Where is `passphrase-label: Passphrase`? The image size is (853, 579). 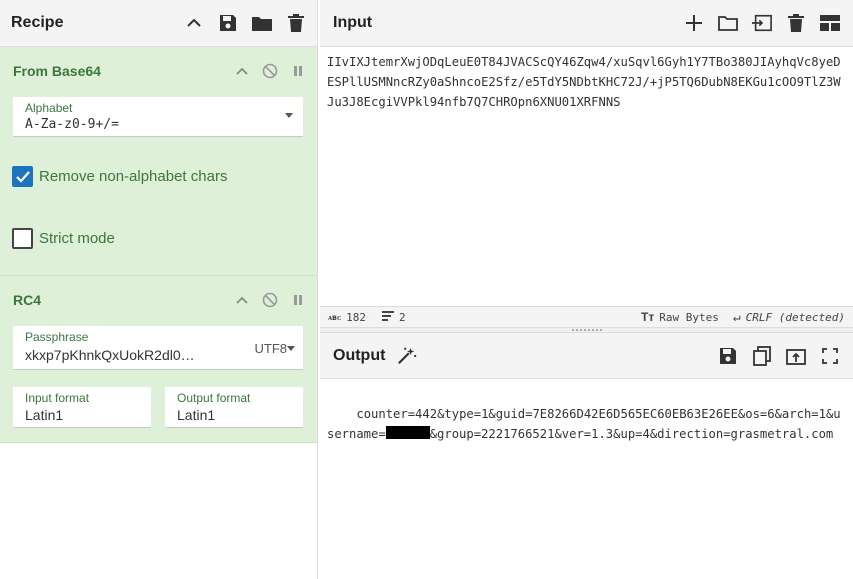 passphrase-label: Passphrase is located at coordinates (57, 337).